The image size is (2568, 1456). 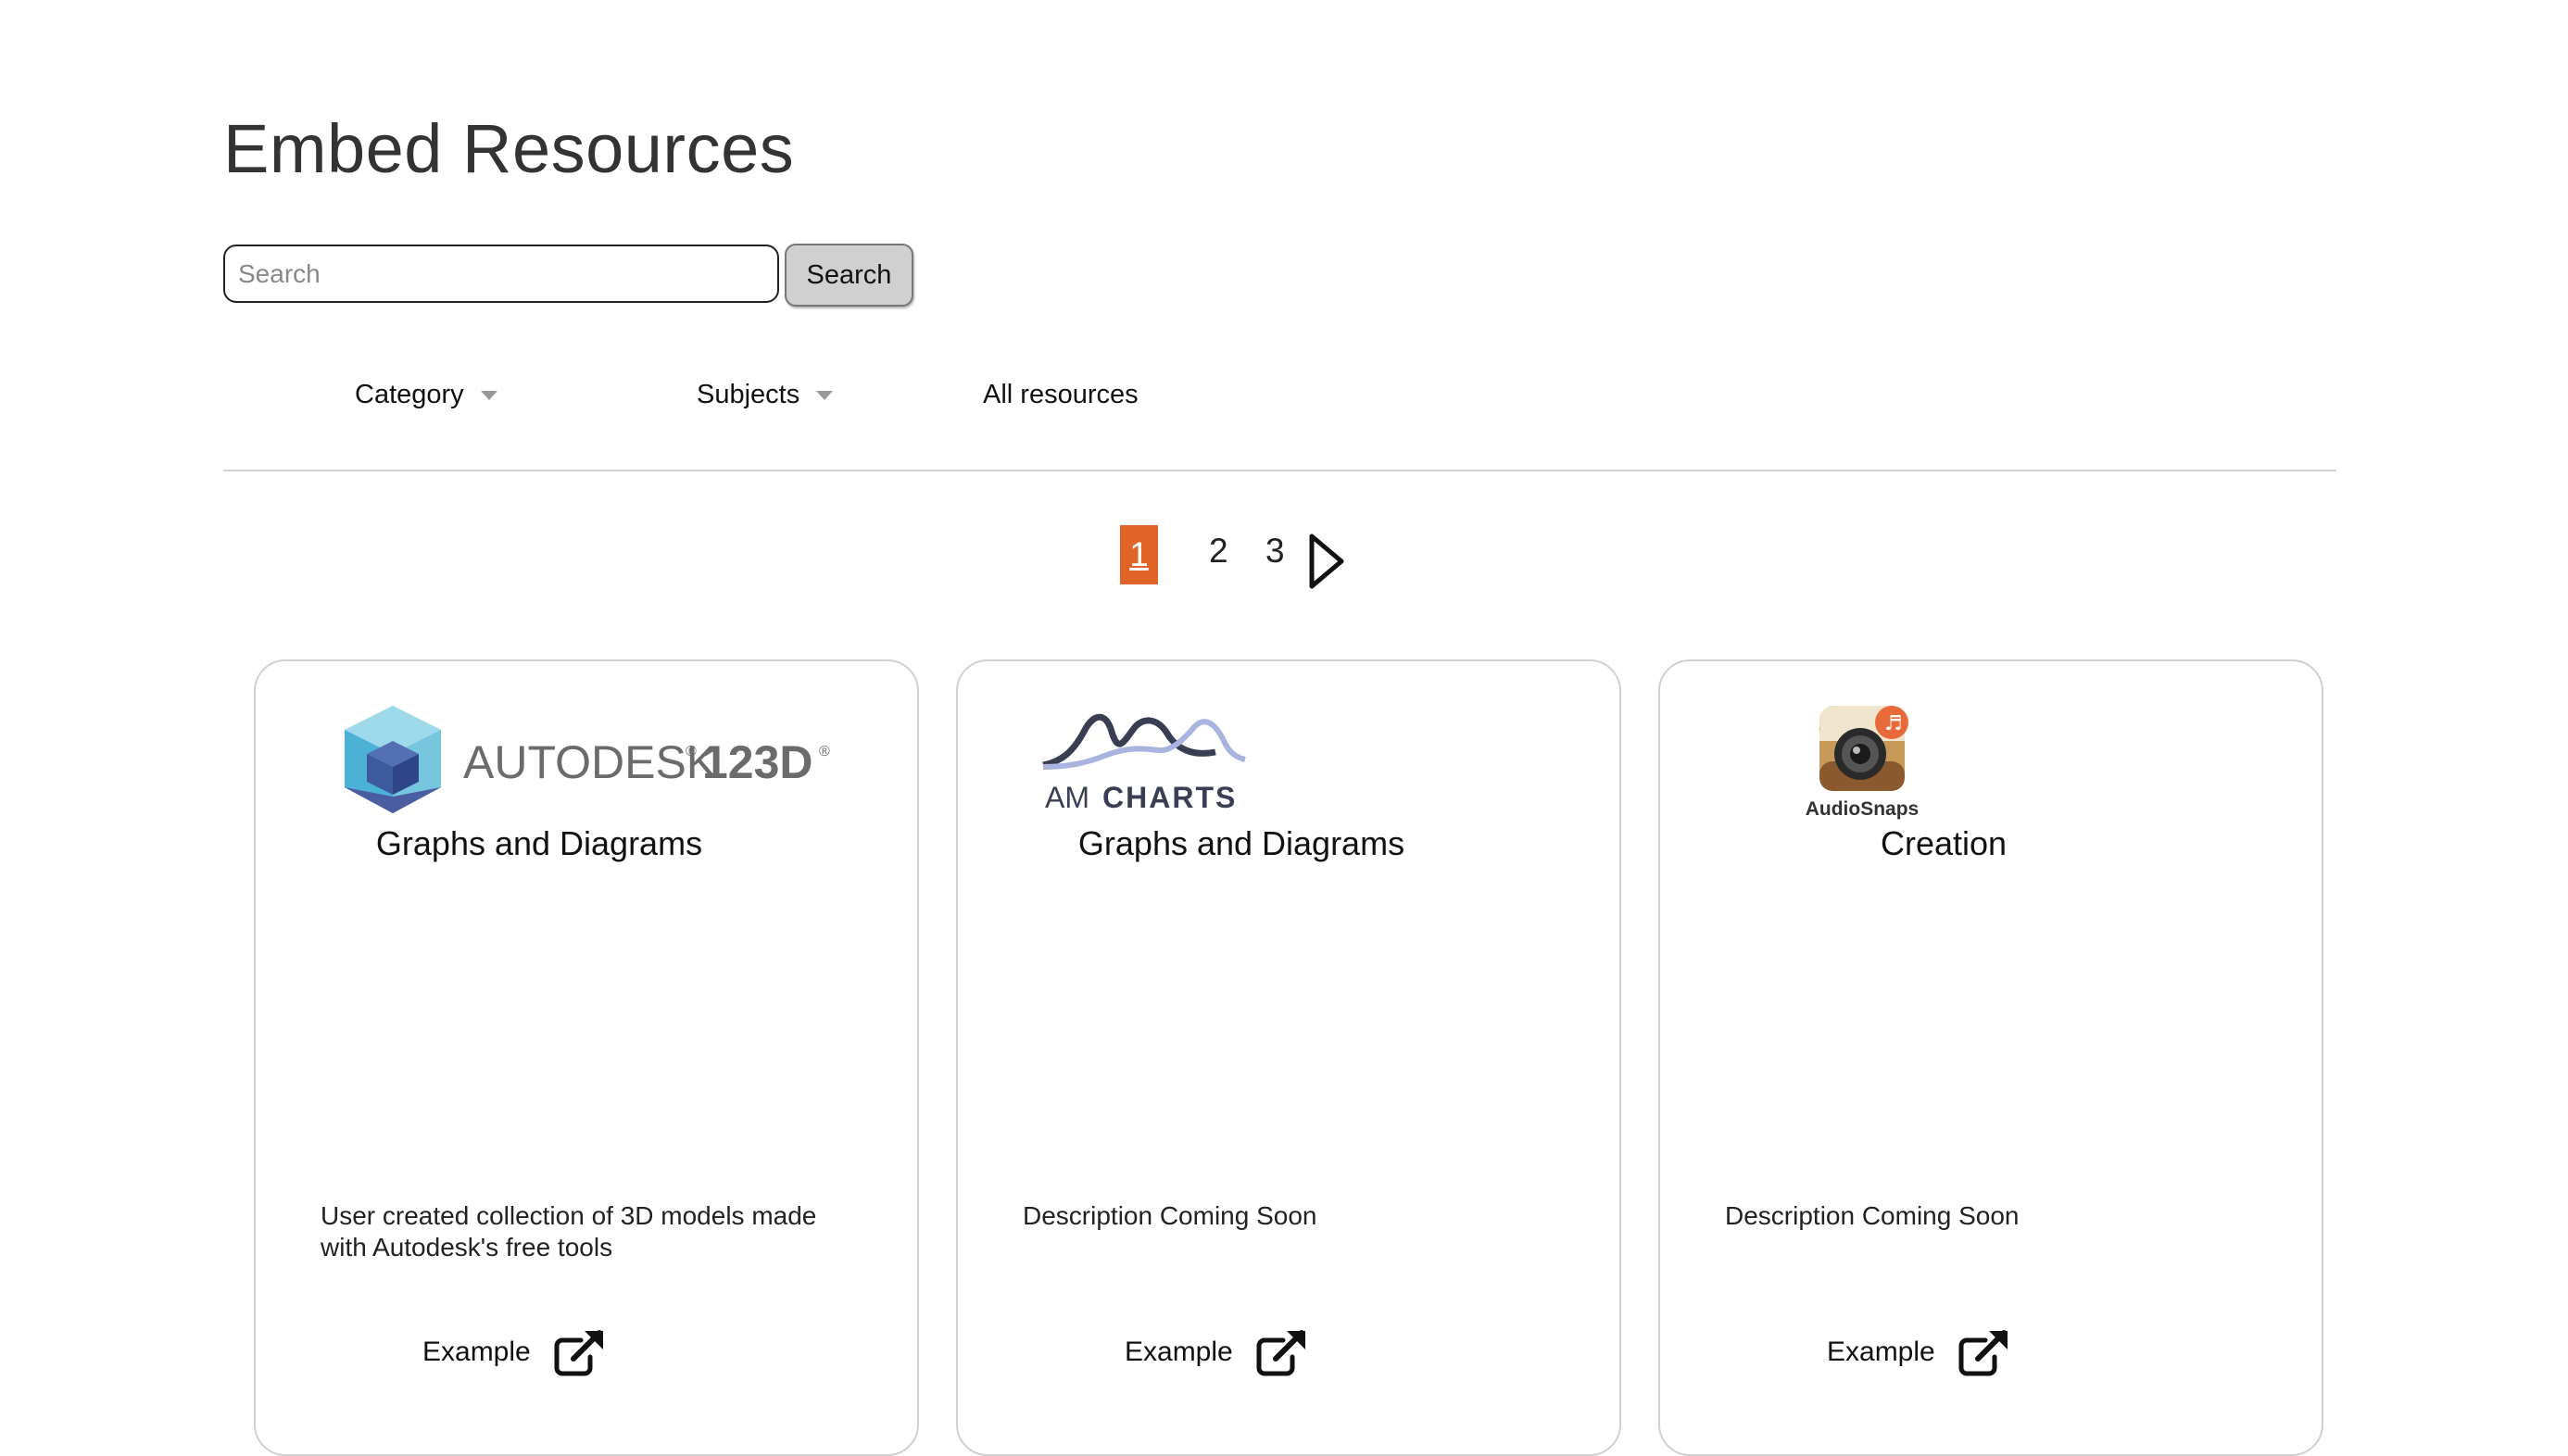 What do you see at coordinates (849, 275) in the screenshot?
I see `search-button: Search` at bounding box center [849, 275].